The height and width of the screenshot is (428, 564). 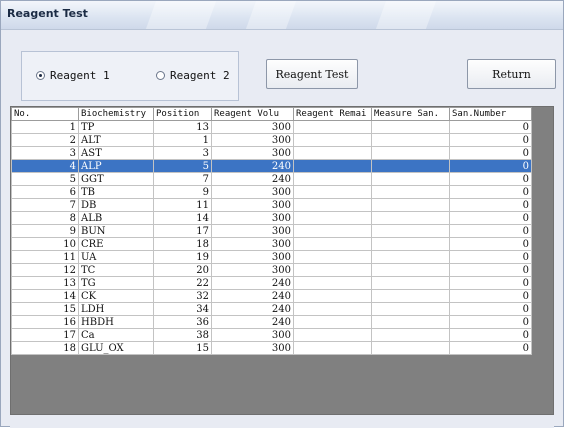 I want to click on table-cell: ALB, so click(x=116, y=218).